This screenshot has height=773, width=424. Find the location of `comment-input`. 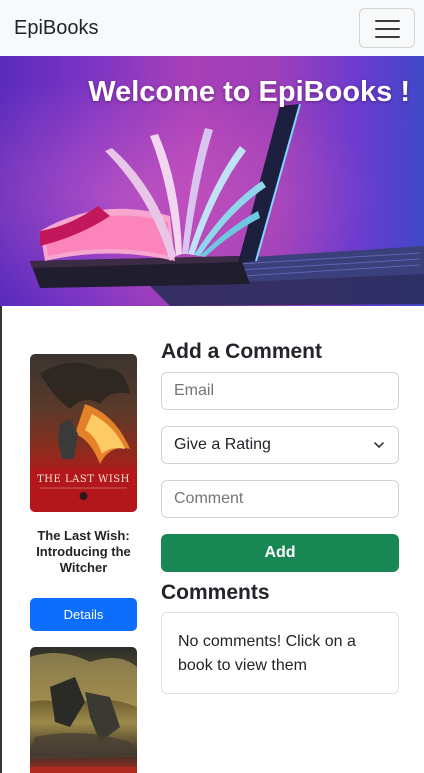

comment-input is located at coordinates (280, 499).